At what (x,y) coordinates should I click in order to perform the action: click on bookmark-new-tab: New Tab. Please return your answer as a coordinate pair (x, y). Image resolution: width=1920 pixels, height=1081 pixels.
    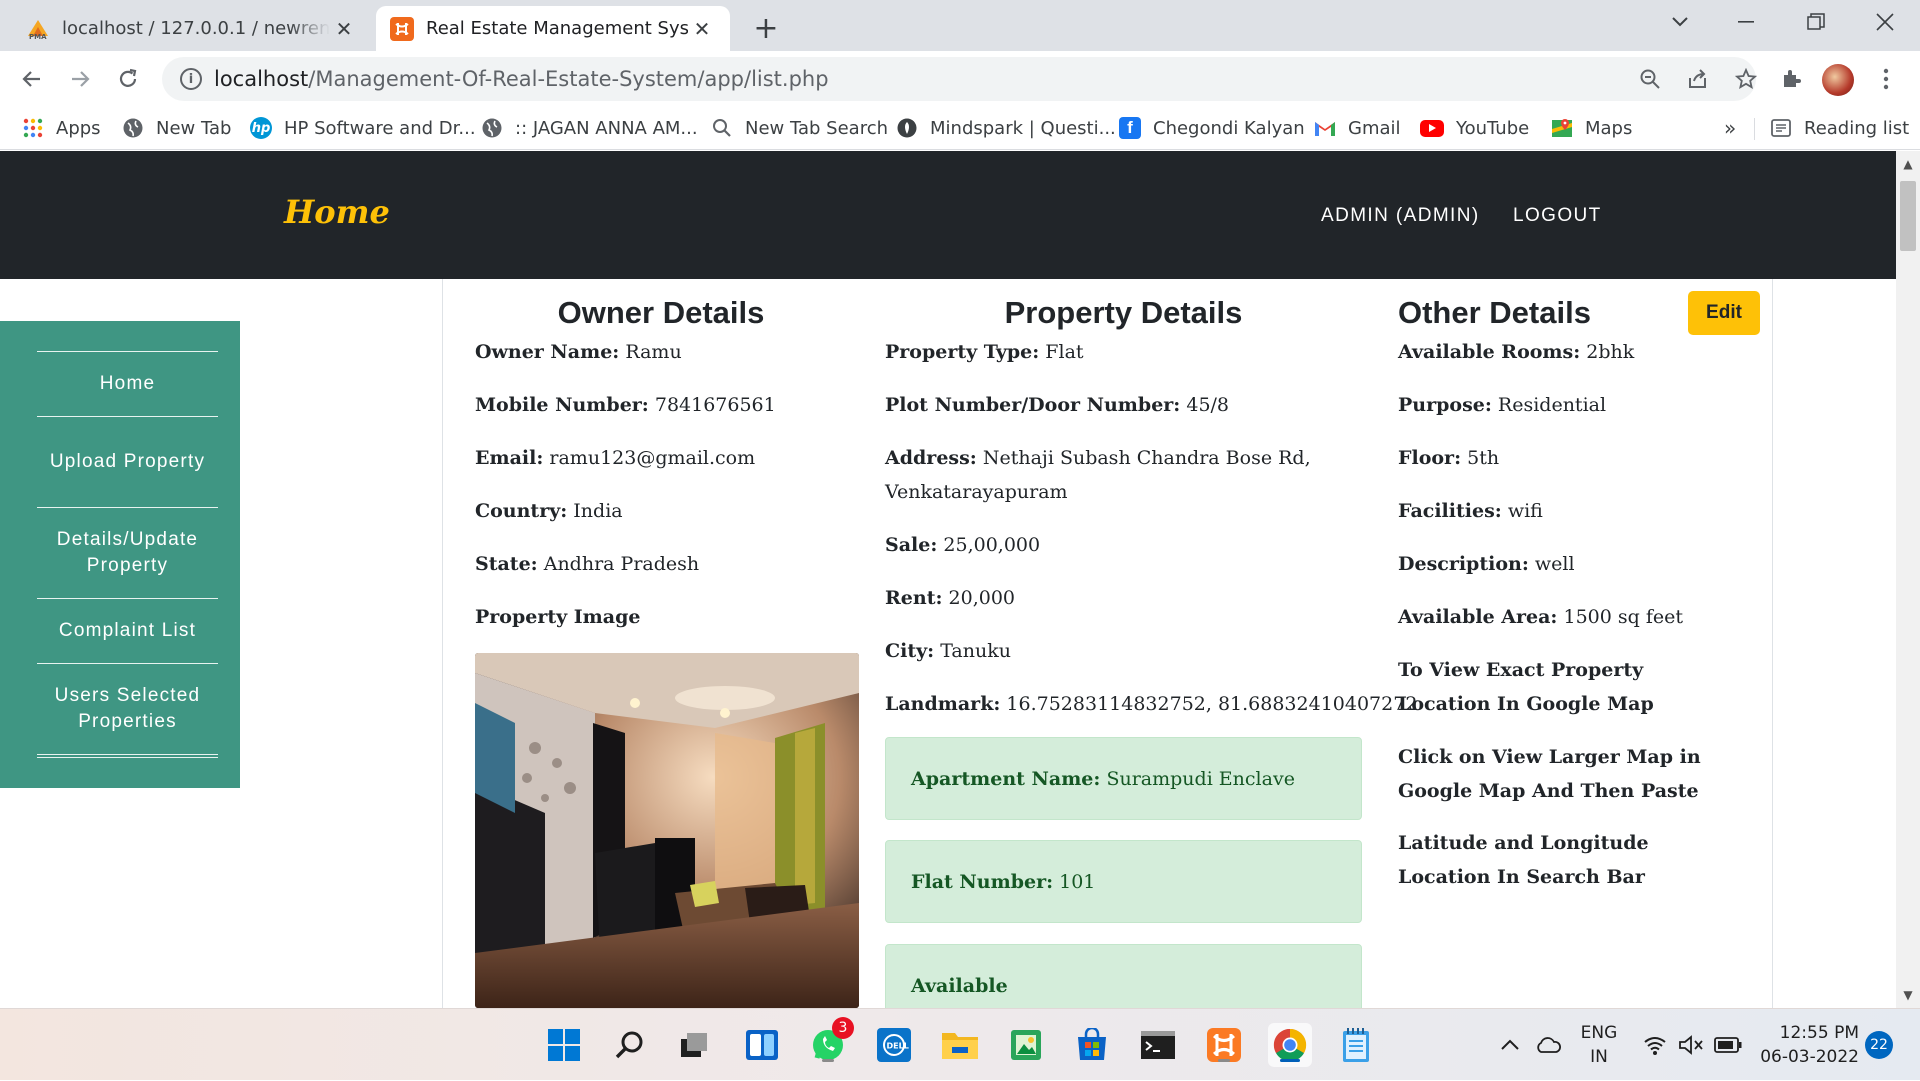
    Looking at the image, I should click on (176, 128).